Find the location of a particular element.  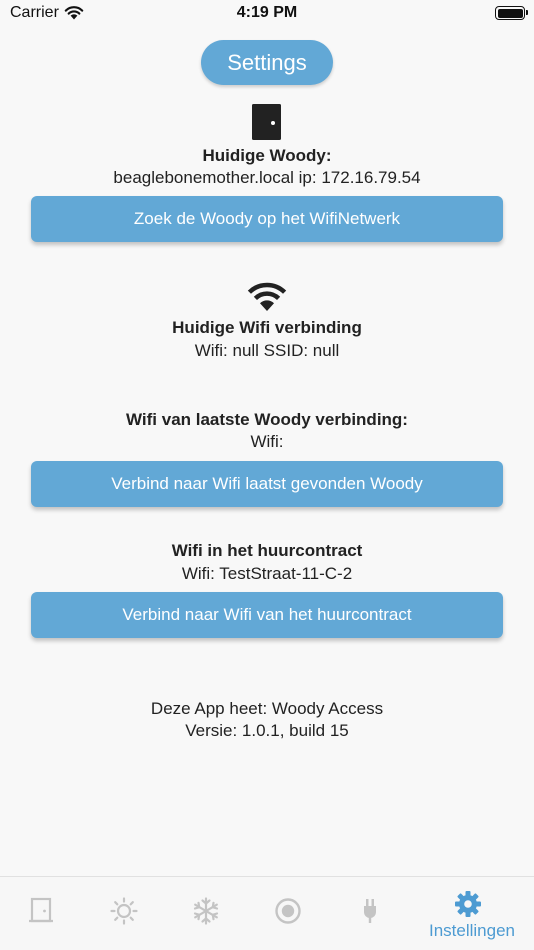

tab-plug is located at coordinates (369, 913).